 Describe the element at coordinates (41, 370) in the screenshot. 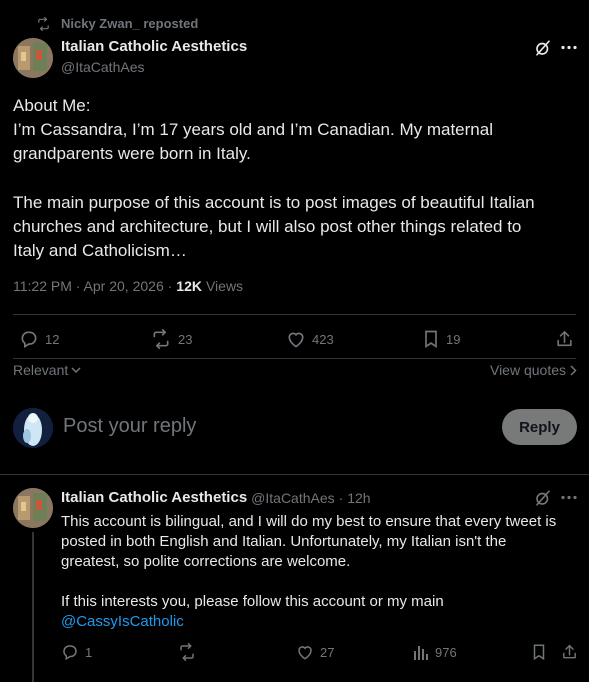

I see `sort-label: Relevant` at that location.